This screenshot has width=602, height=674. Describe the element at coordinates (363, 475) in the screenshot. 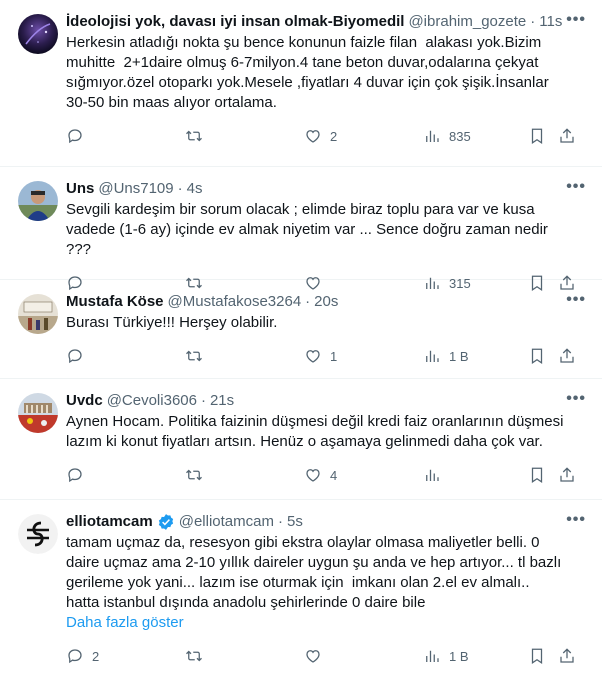

I see `like-button: 4` at that location.